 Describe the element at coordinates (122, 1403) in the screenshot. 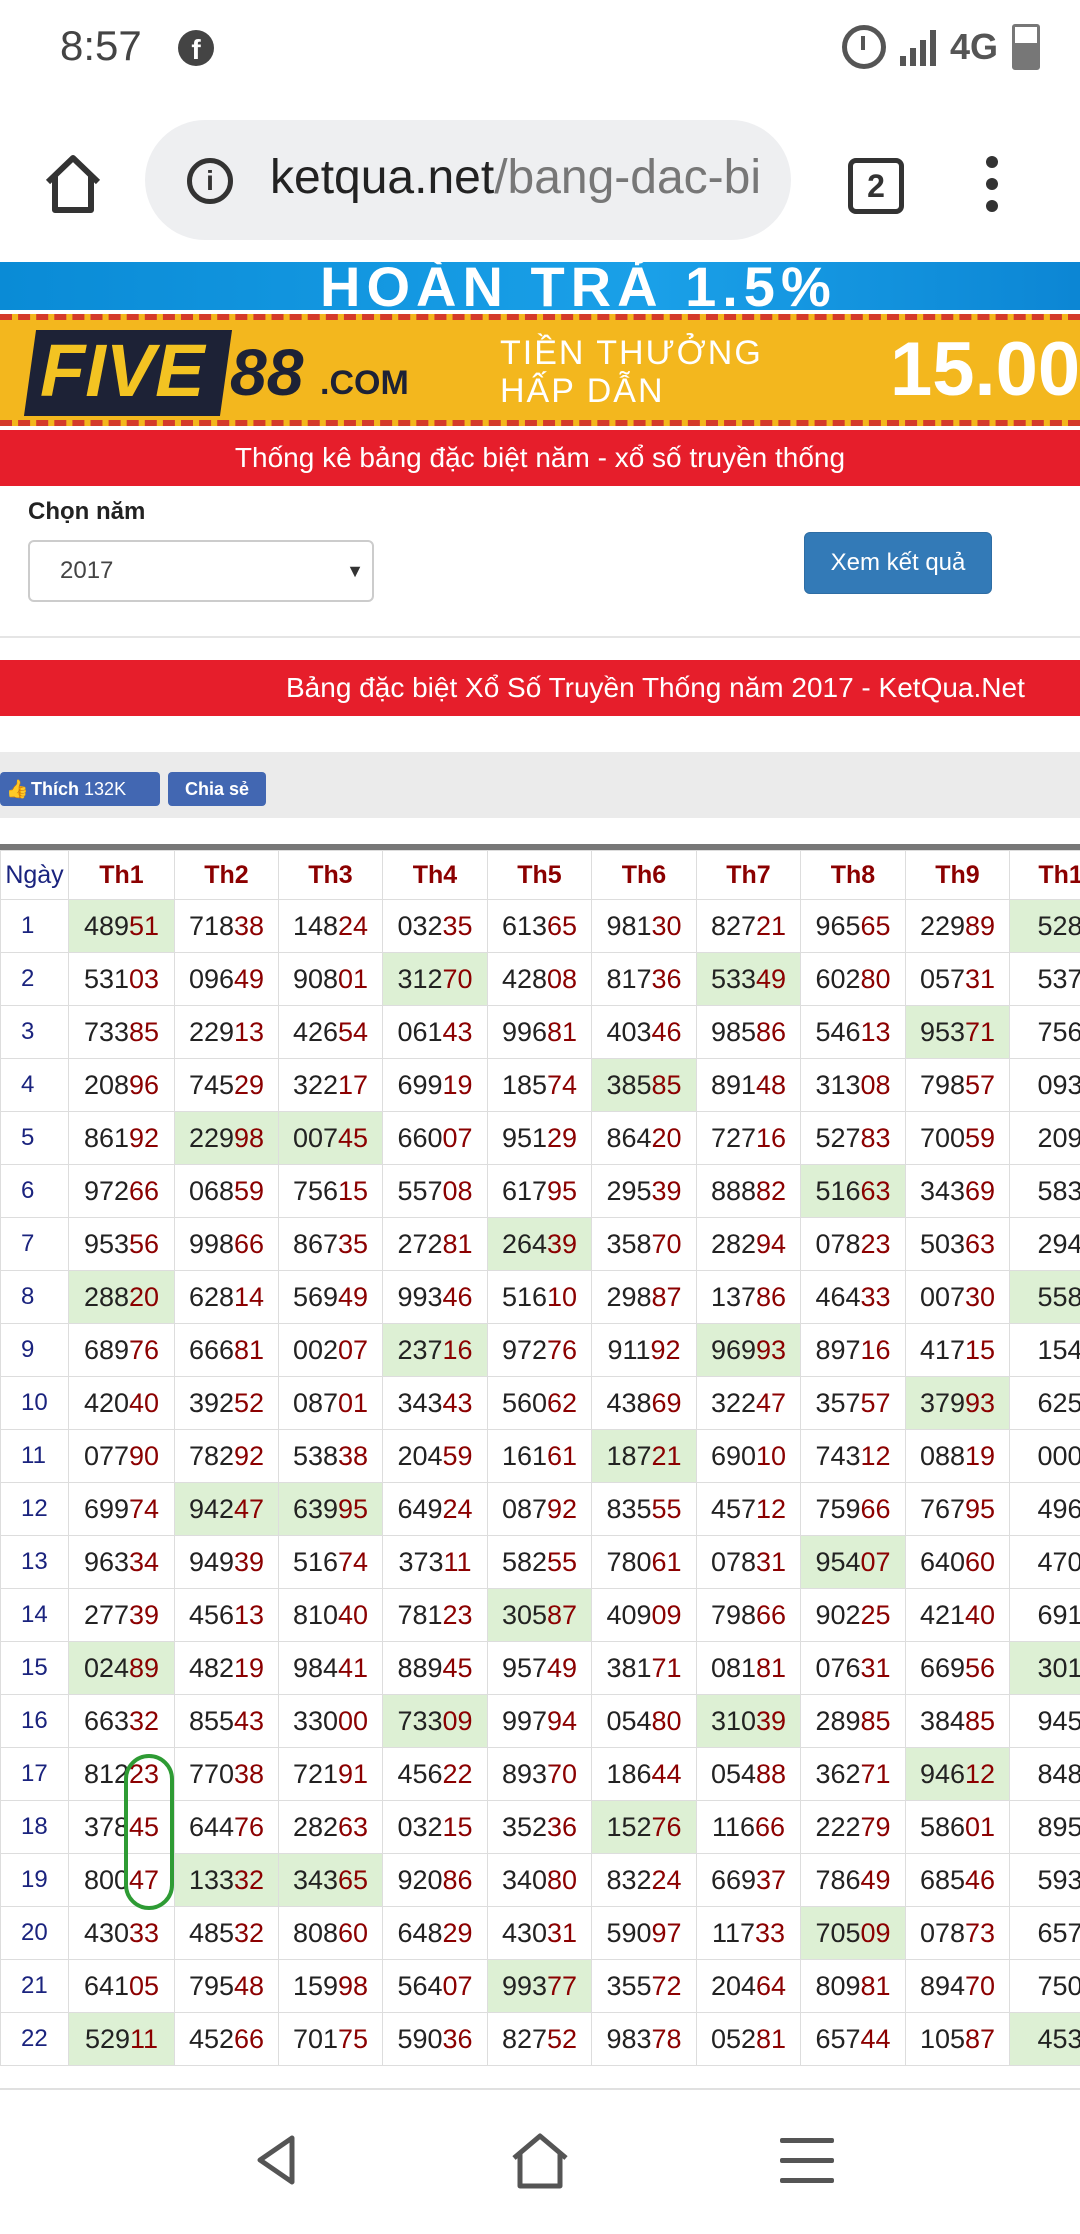

I see `result-cell: 42040` at that location.